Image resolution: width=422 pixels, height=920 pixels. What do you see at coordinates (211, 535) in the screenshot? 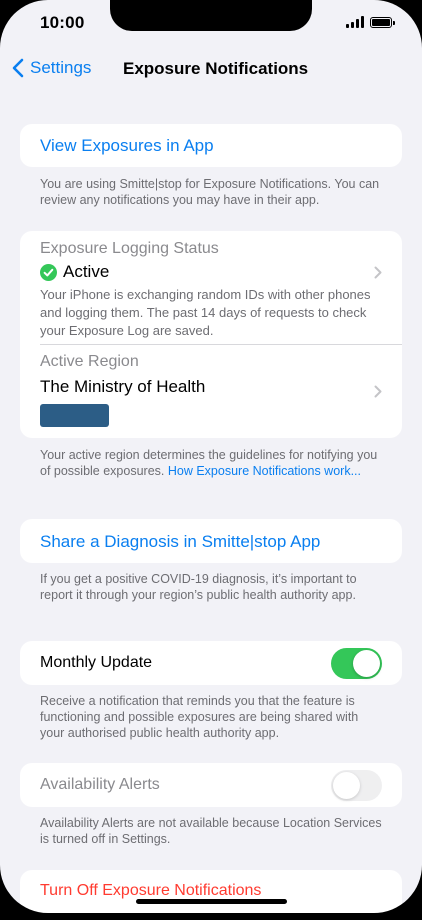
I see `share-diagnosis-link: Share a Diagnosis in Smitte|stop App` at bounding box center [211, 535].